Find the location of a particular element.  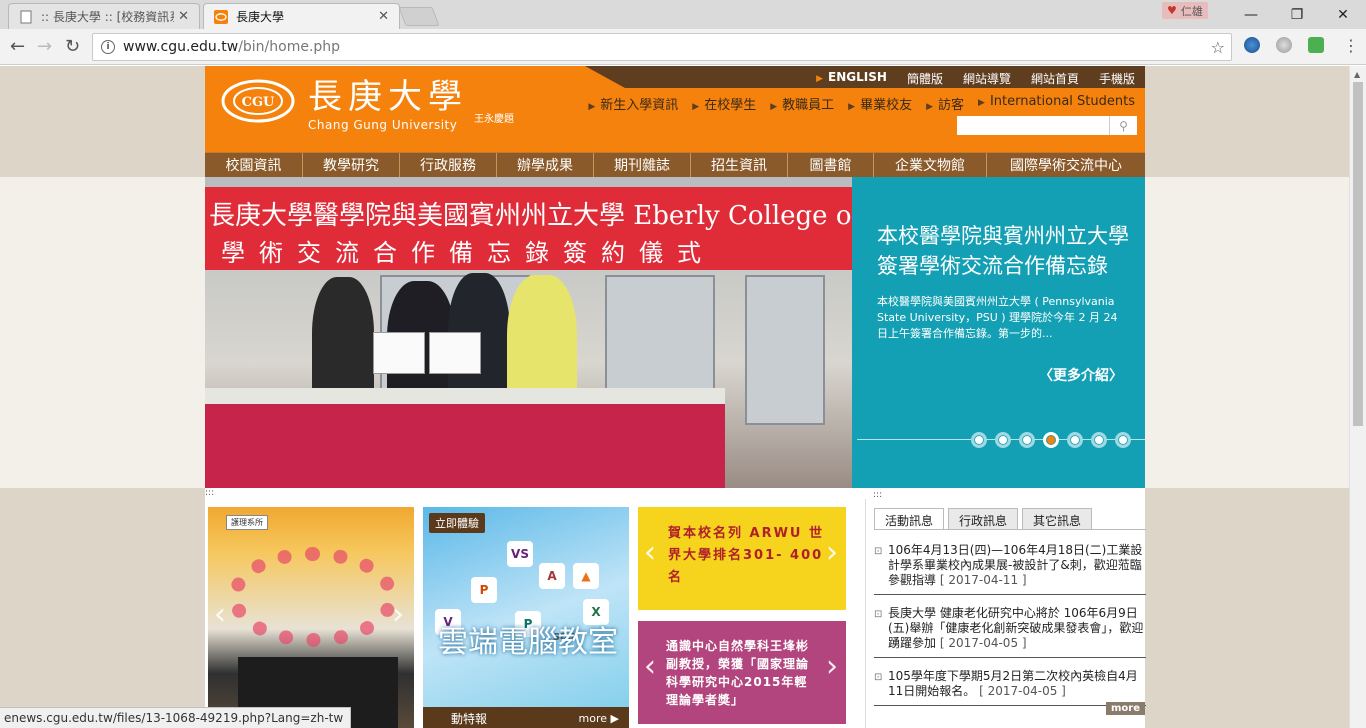

link-visitors: ▶ 訪客 is located at coordinates (945, 103).